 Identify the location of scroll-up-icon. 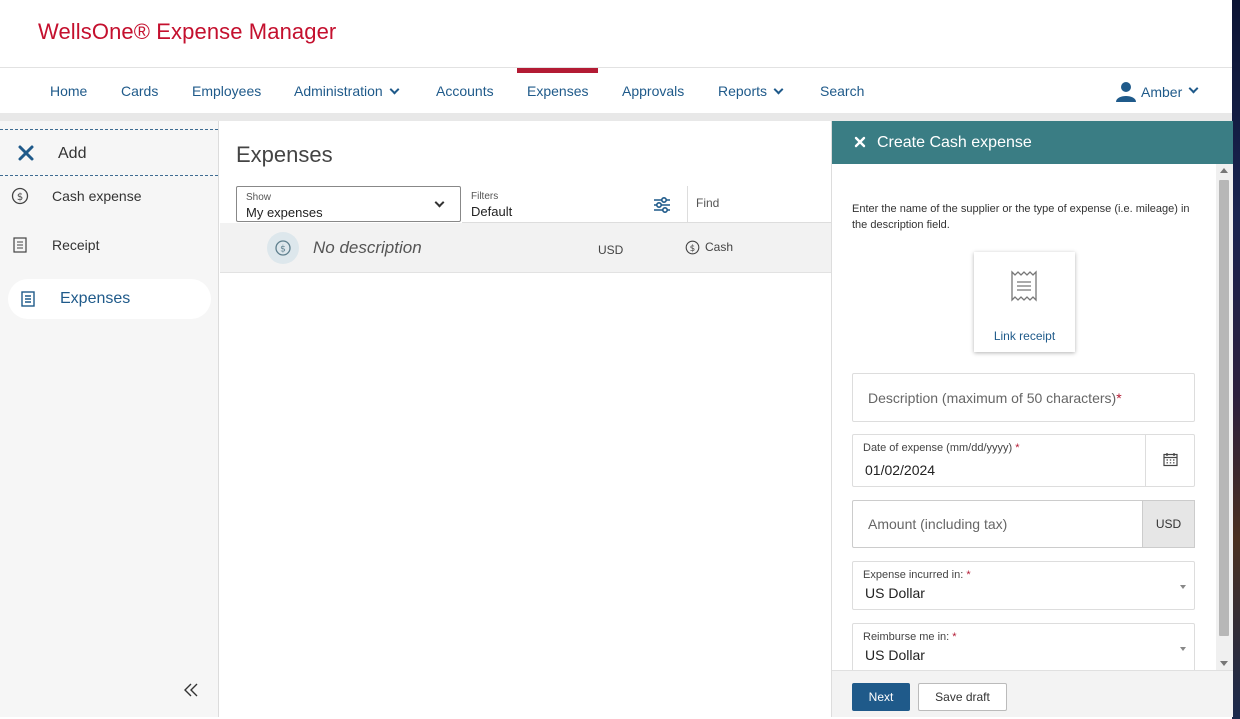
(1224, 170).